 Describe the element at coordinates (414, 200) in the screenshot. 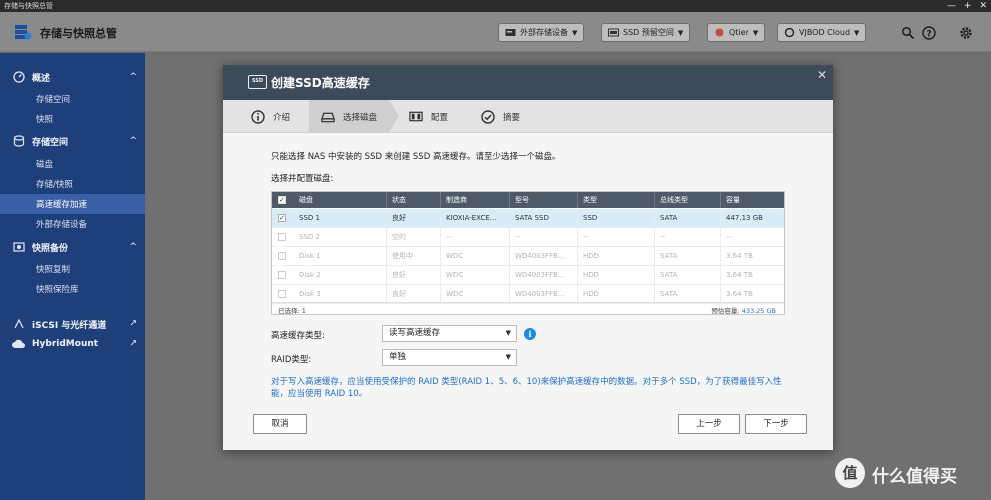

I see `column-header-status: 状态` at that location.